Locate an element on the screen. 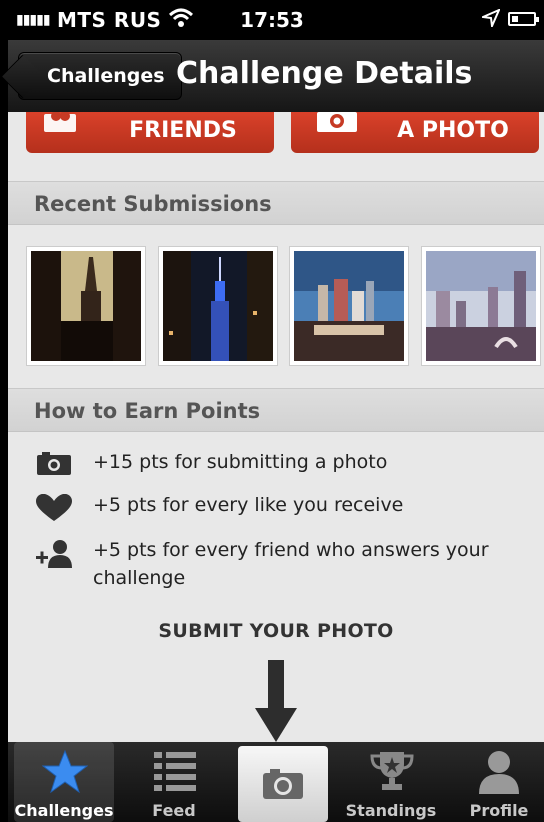 The width and height of the screenshot is (544, 822). submit-photo-button: A PHOTO is located at coordinates (415, 132).